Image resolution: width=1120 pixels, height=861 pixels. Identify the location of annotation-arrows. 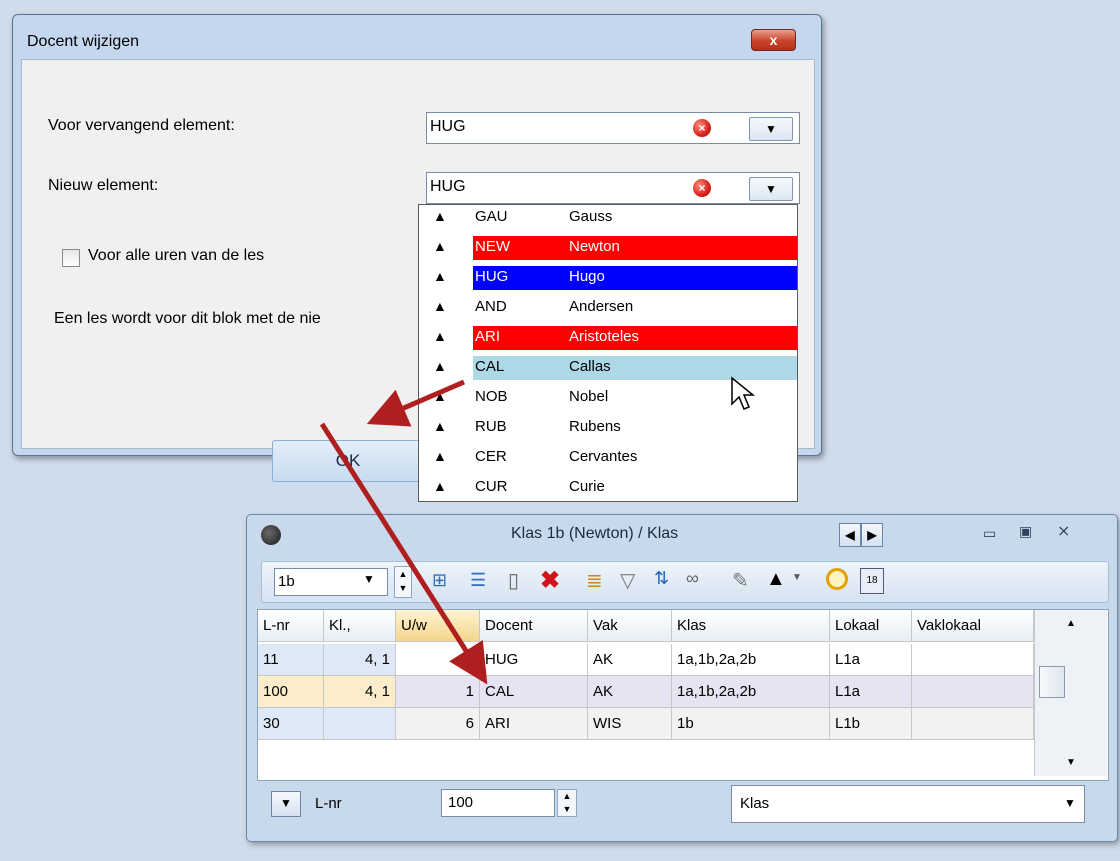
(403, 532).